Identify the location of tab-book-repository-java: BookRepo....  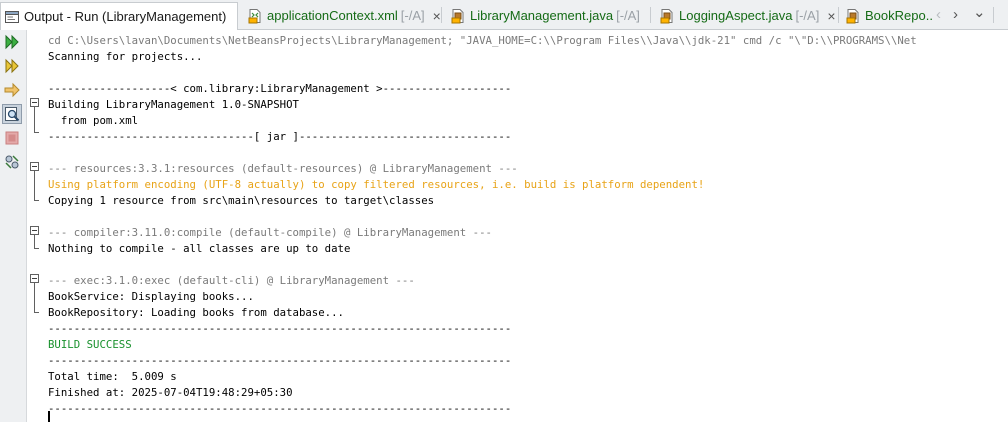
(887, 15).